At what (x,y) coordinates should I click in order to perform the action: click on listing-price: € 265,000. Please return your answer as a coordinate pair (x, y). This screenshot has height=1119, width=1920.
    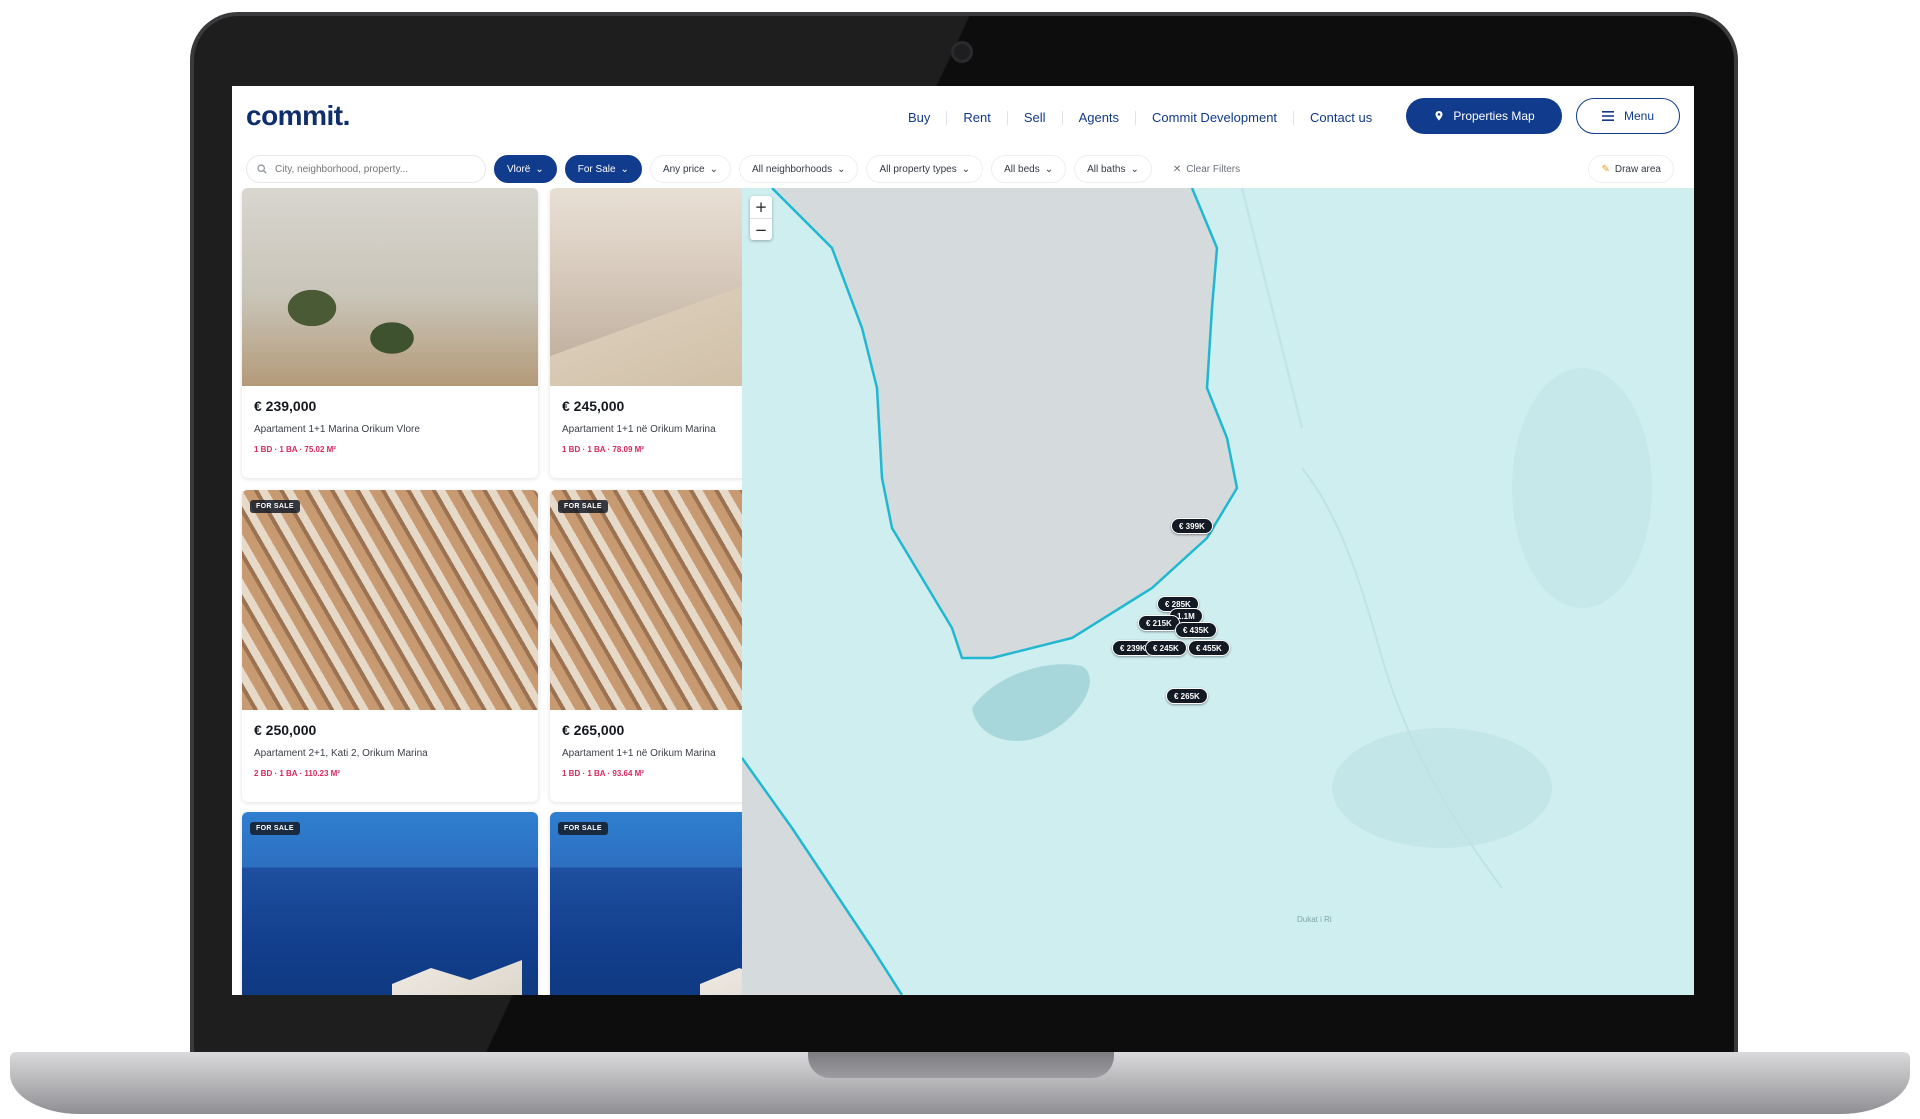
    Looking at the image, I should click on (593, 730).